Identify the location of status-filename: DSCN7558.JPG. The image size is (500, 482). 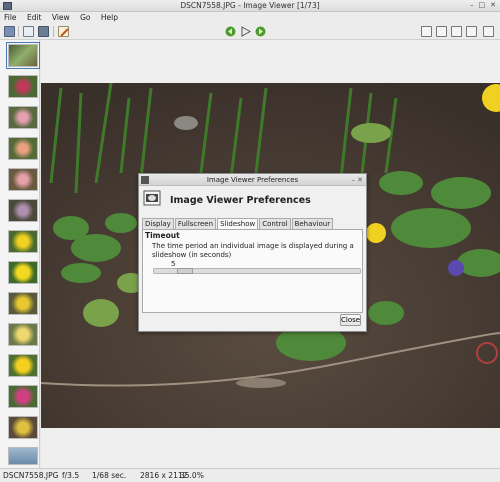
(31, 475).